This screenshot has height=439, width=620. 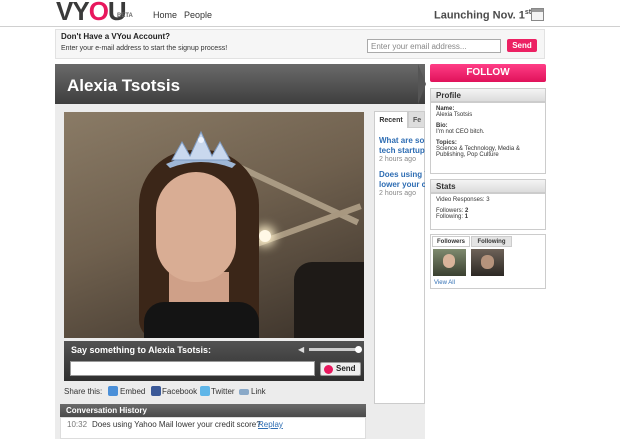 I want to click on embed-icon, so click(x=113, y=391).